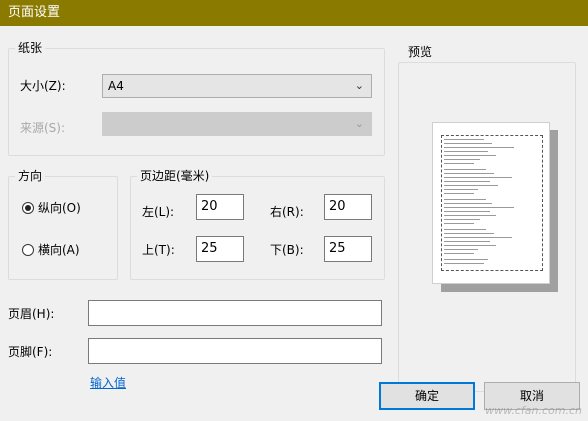 Image resolution: width=588 pixels, height=421 pixels. I want to click on window-title: 页面设置, so click(34, 12).